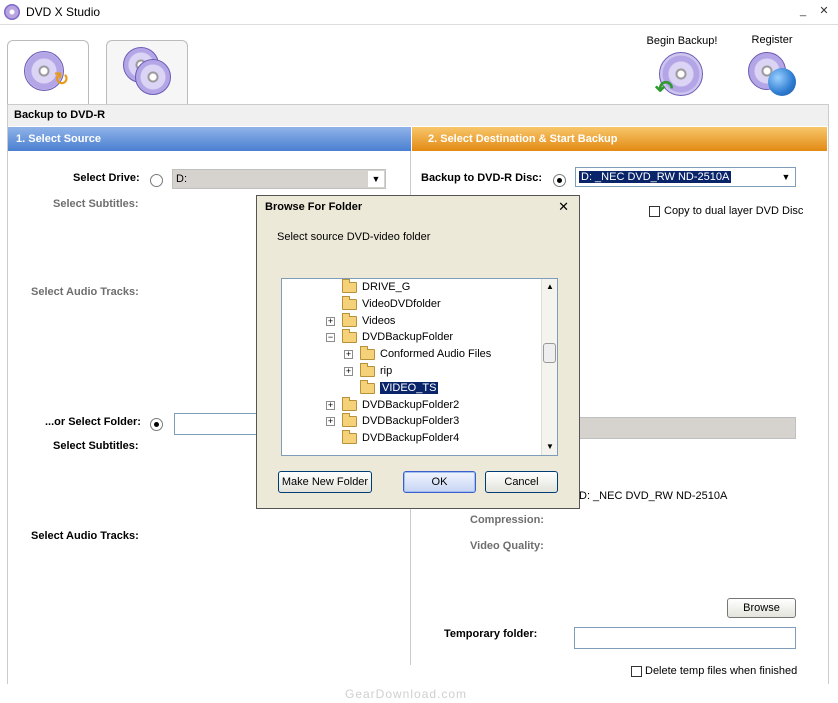 The image size is (838, 703). Describe the element at coordinates (7, 394) in the screenshot. I see `frame-border-left` at that location.